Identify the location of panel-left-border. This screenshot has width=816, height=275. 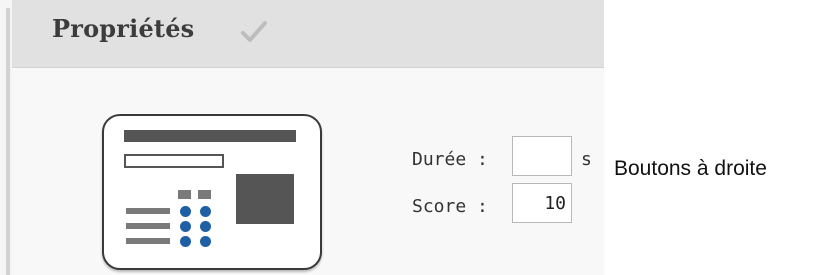
(8, 141).